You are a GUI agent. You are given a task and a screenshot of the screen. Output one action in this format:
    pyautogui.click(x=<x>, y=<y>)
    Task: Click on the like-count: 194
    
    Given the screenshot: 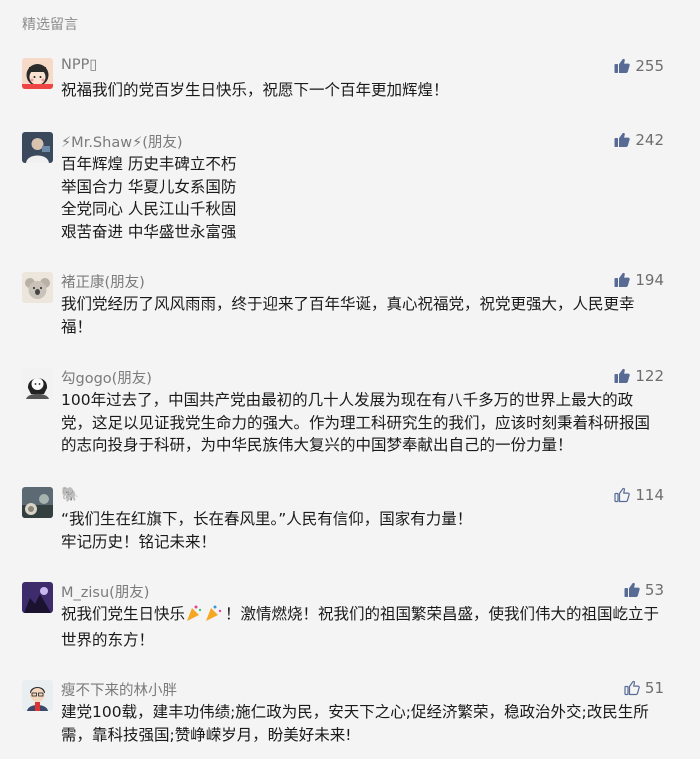 What is the action you would take?
    pyautogui.click(x=649, y=280)
    